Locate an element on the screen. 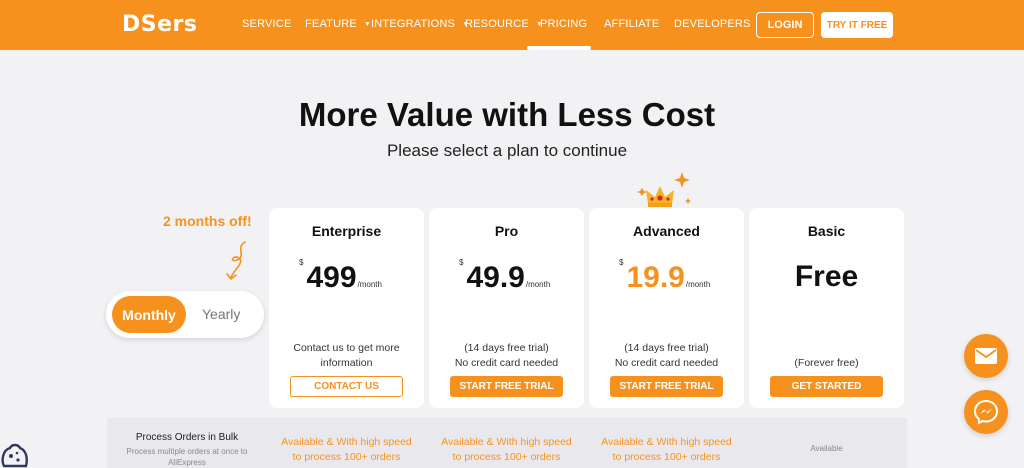  plan-price: $ 49.9 /month is located at coordinates (504, 277).